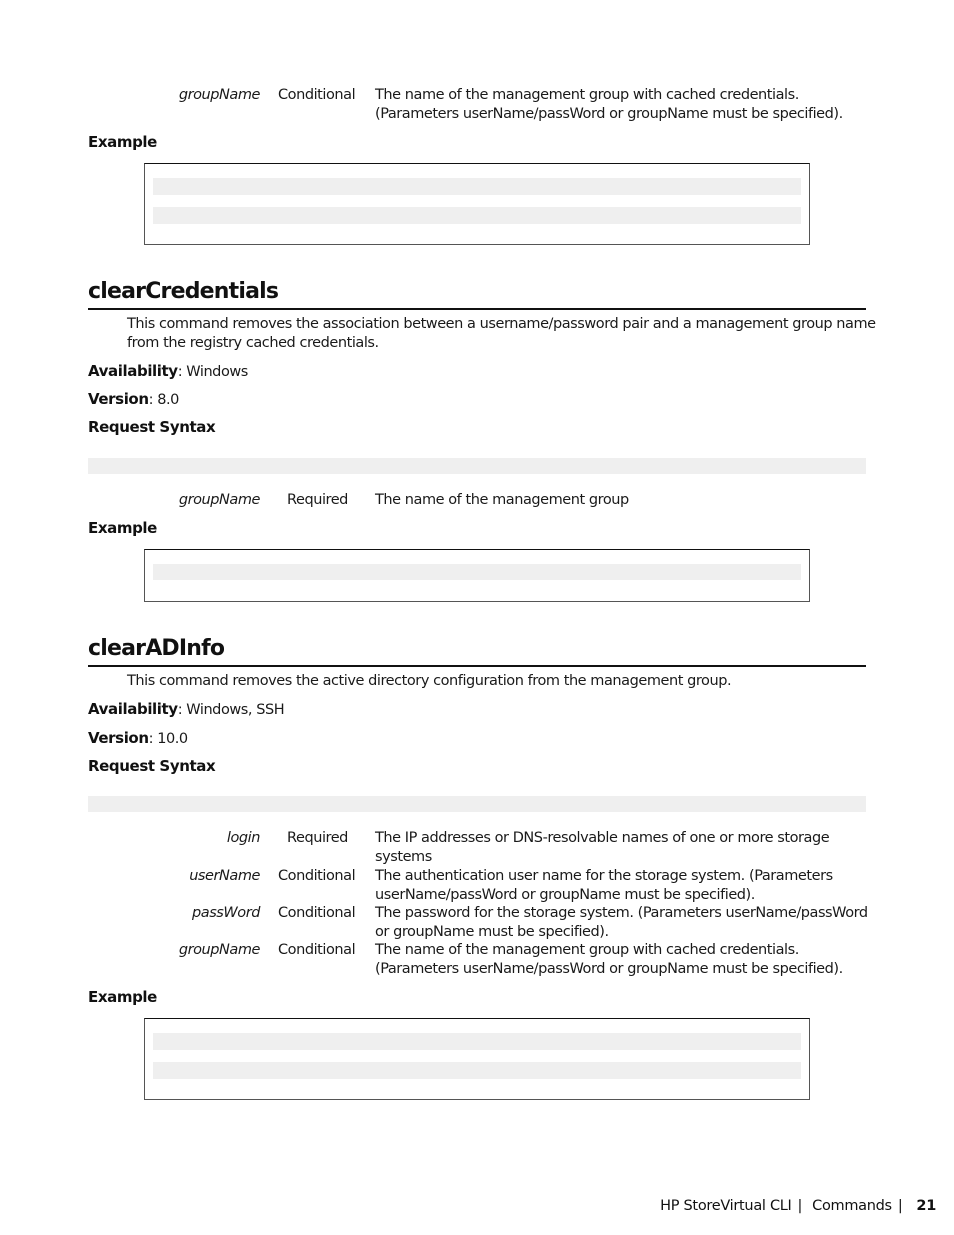 This screenshot has height=1235, width=954. Describe the element at coordinates (156, 648) in the screenshot. I see `section-title: clearADInfo` at that location.